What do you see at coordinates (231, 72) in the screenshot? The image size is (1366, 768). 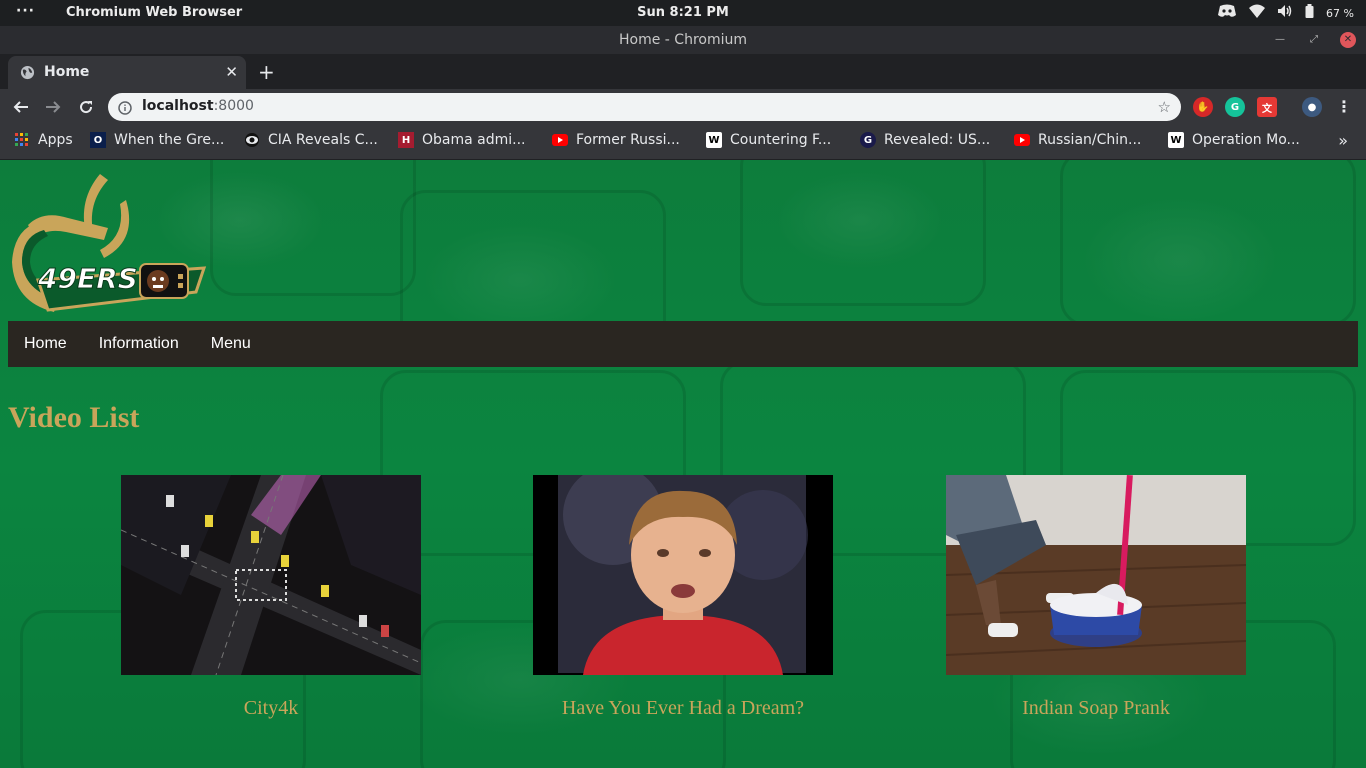 I see `close-tab-icon: ✕` at bounding box center [231, 72].